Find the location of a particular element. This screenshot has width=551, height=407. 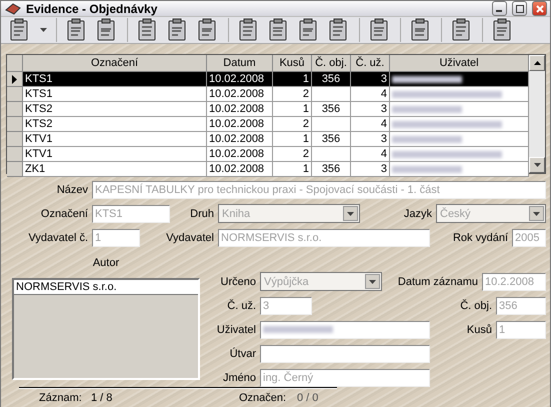

column-header: Označení is located at coordinates (115, 63).